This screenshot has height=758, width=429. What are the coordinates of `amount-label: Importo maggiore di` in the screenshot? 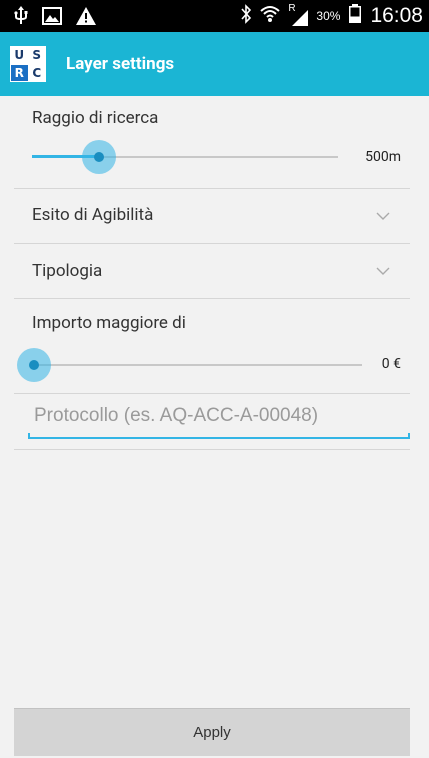 It's located at (109, 323).